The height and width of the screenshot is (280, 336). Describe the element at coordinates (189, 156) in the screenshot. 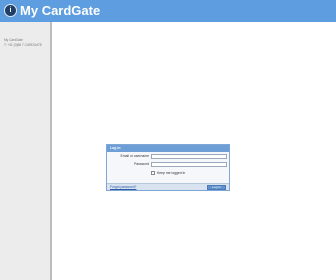

I see `username-input` at that location.